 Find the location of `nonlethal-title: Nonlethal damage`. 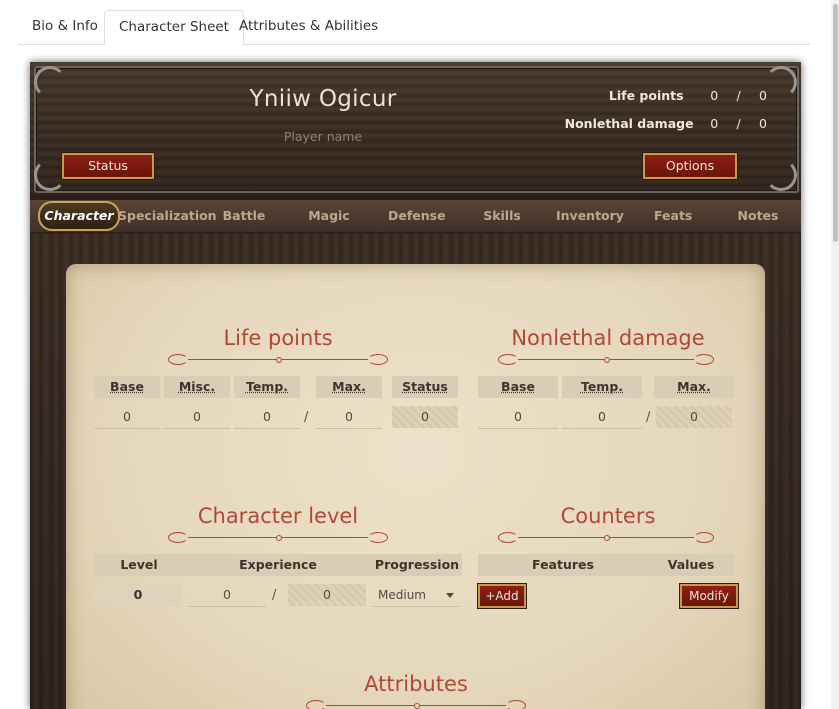

nonlethal-title: Nonlethal damage is located at coordinates (608, 338).